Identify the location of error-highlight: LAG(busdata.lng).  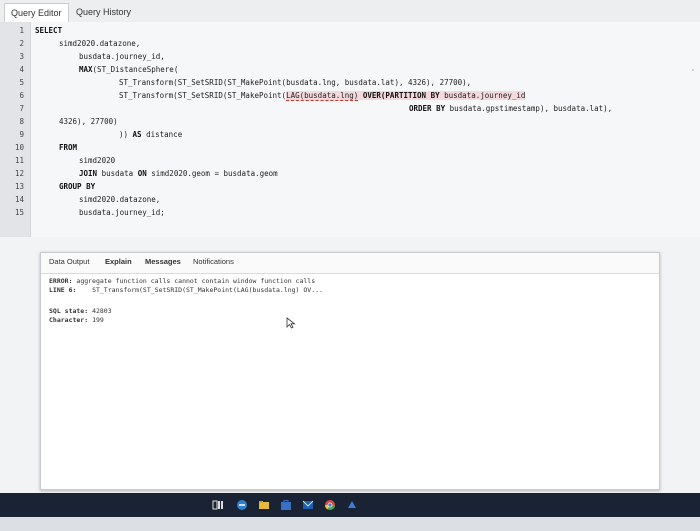
(322, 96).